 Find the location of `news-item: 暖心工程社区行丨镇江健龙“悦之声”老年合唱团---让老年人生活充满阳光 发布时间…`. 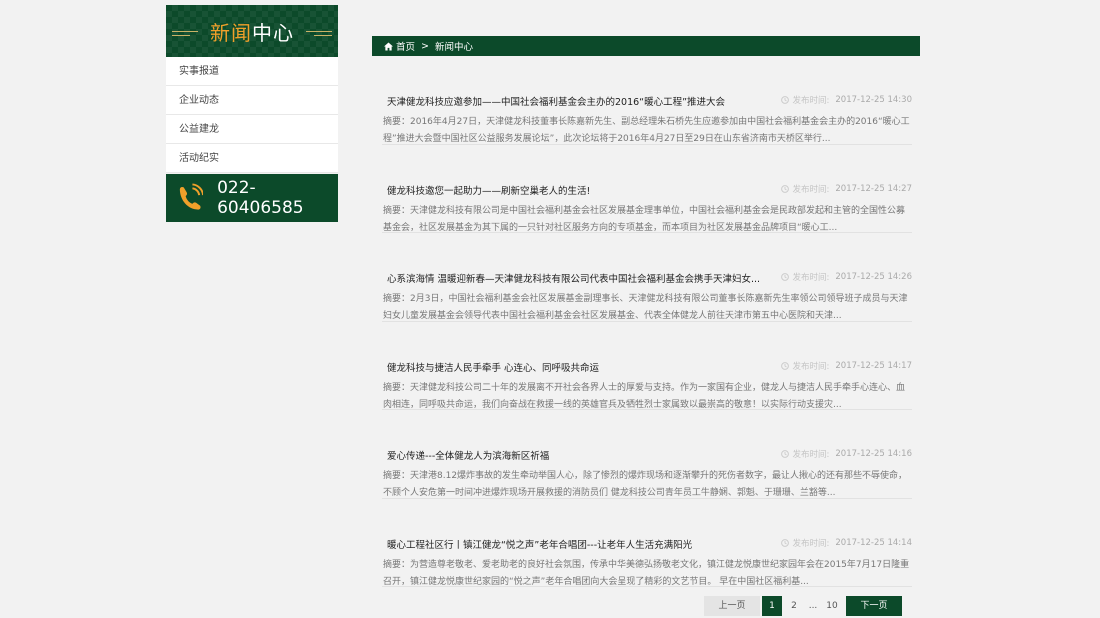

news-item: 暖心工程社区行丨镇江健龙“悦之声”老年合唱团---让老年人生活充满阳光 发布时间… is located at coordinates (647, 543).